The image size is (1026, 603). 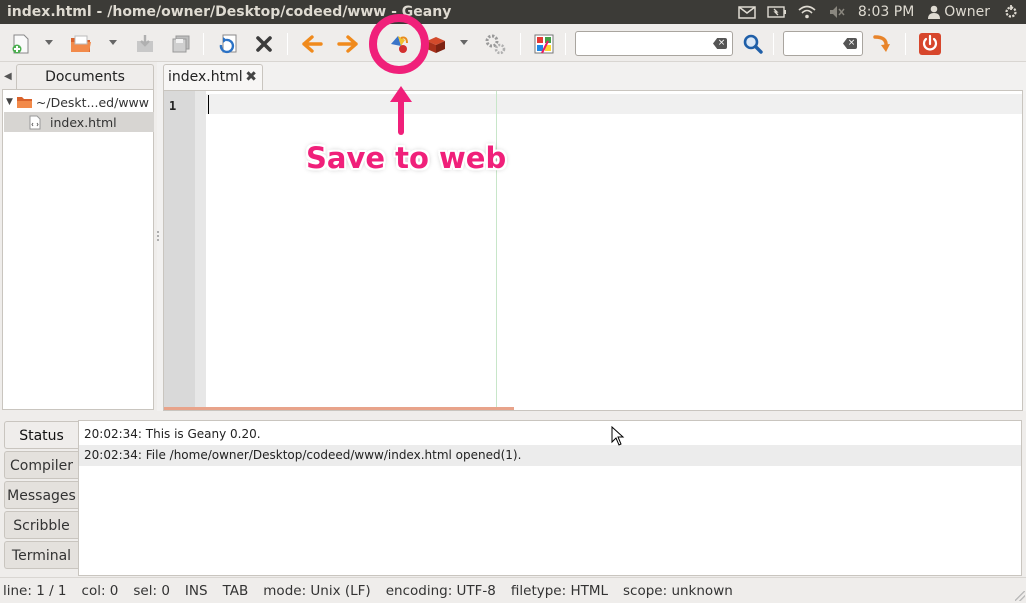 I want to click on tree-folder-label: ~/Deskt...ed/www, so click(x=92, y=102).